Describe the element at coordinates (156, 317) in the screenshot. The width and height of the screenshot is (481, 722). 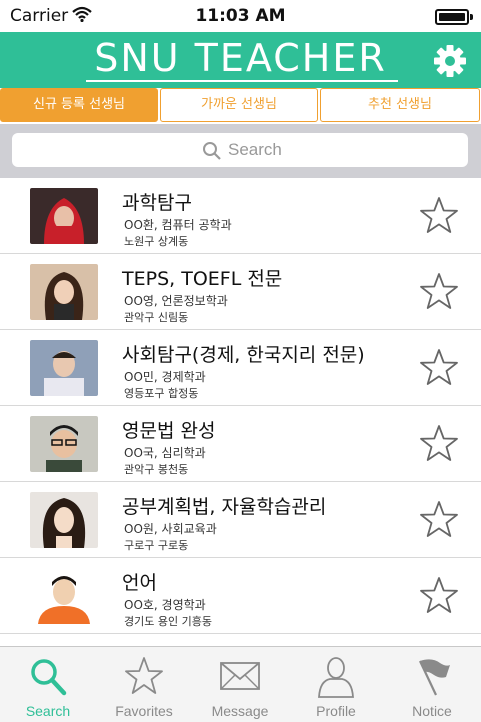
I see `teacher-location: 관악구 신림동` at that location.